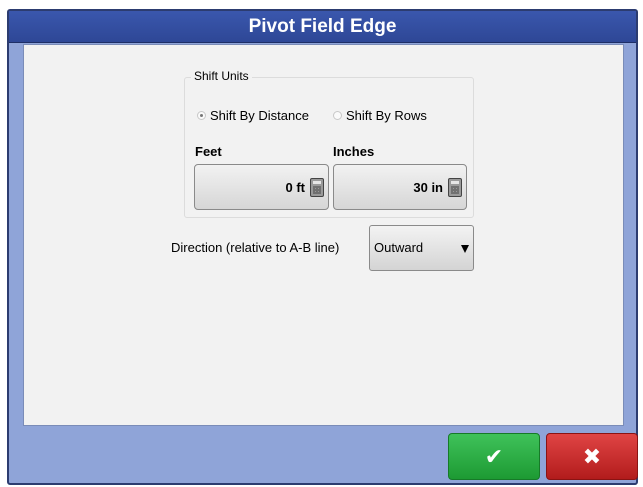  I want to click on dialog-title: Pivot Field Edge, so click(322, 27).